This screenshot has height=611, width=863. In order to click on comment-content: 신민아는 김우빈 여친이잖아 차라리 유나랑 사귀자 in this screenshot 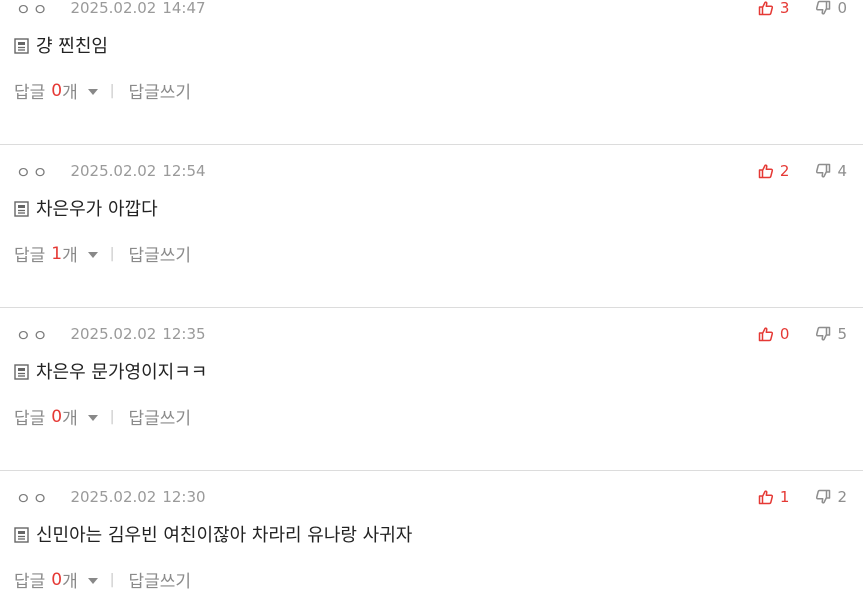, I will do `click(213, 534)`.